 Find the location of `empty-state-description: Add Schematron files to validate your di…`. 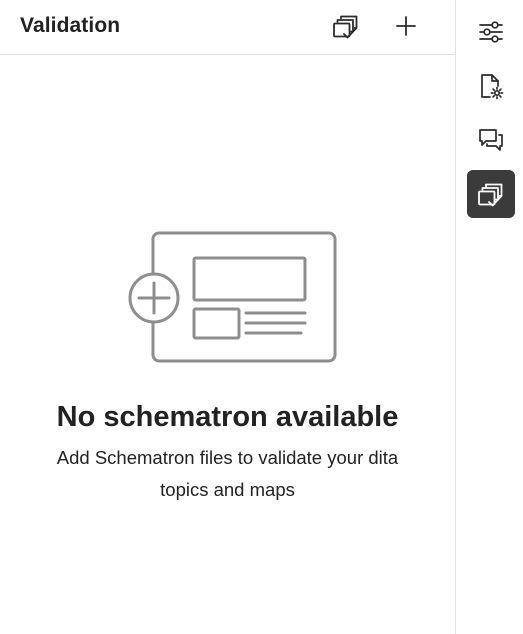

empty-state-description: Add Schematron files to validate your di… is located at coordinates (227, 473).